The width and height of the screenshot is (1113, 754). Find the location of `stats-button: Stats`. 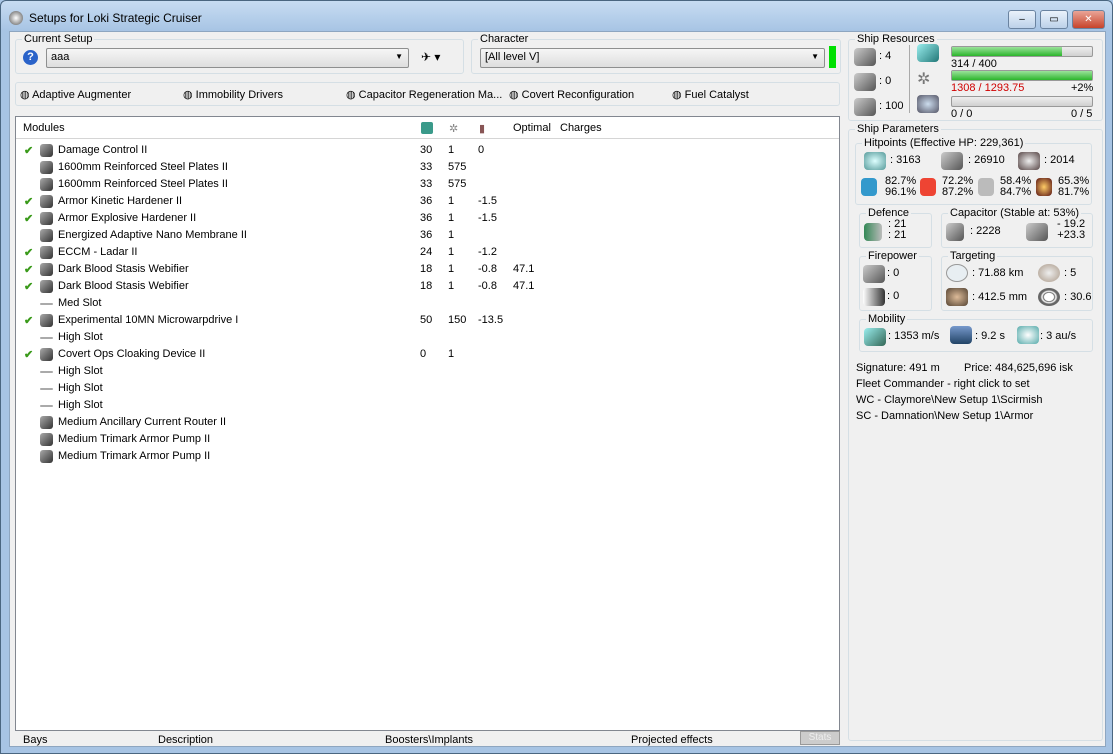

stats-button: Stats is located at coordinates (820, 738).